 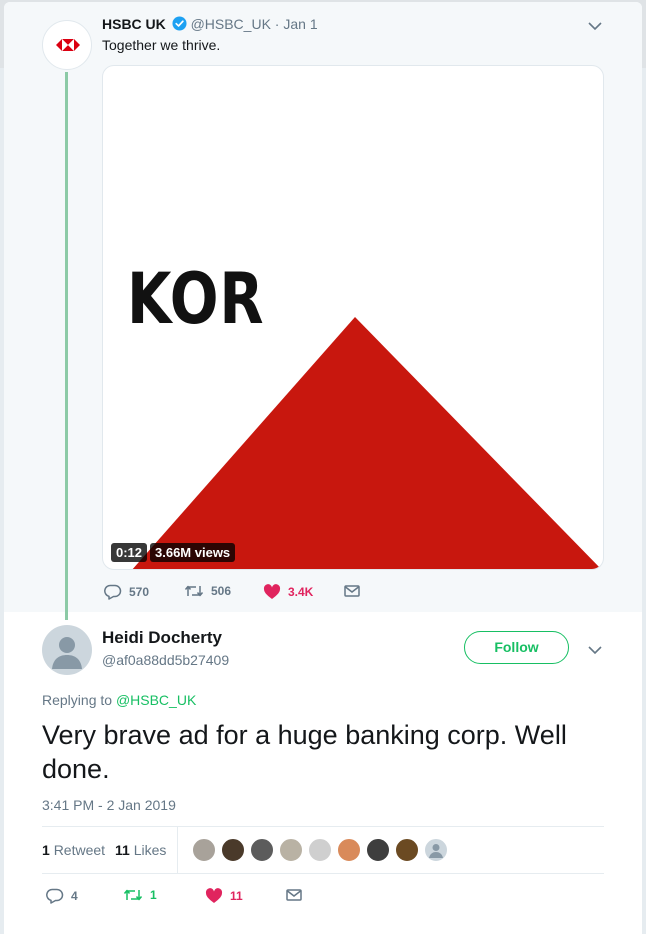 I want to click on reply-action: 4, so click(x=62, y=896).